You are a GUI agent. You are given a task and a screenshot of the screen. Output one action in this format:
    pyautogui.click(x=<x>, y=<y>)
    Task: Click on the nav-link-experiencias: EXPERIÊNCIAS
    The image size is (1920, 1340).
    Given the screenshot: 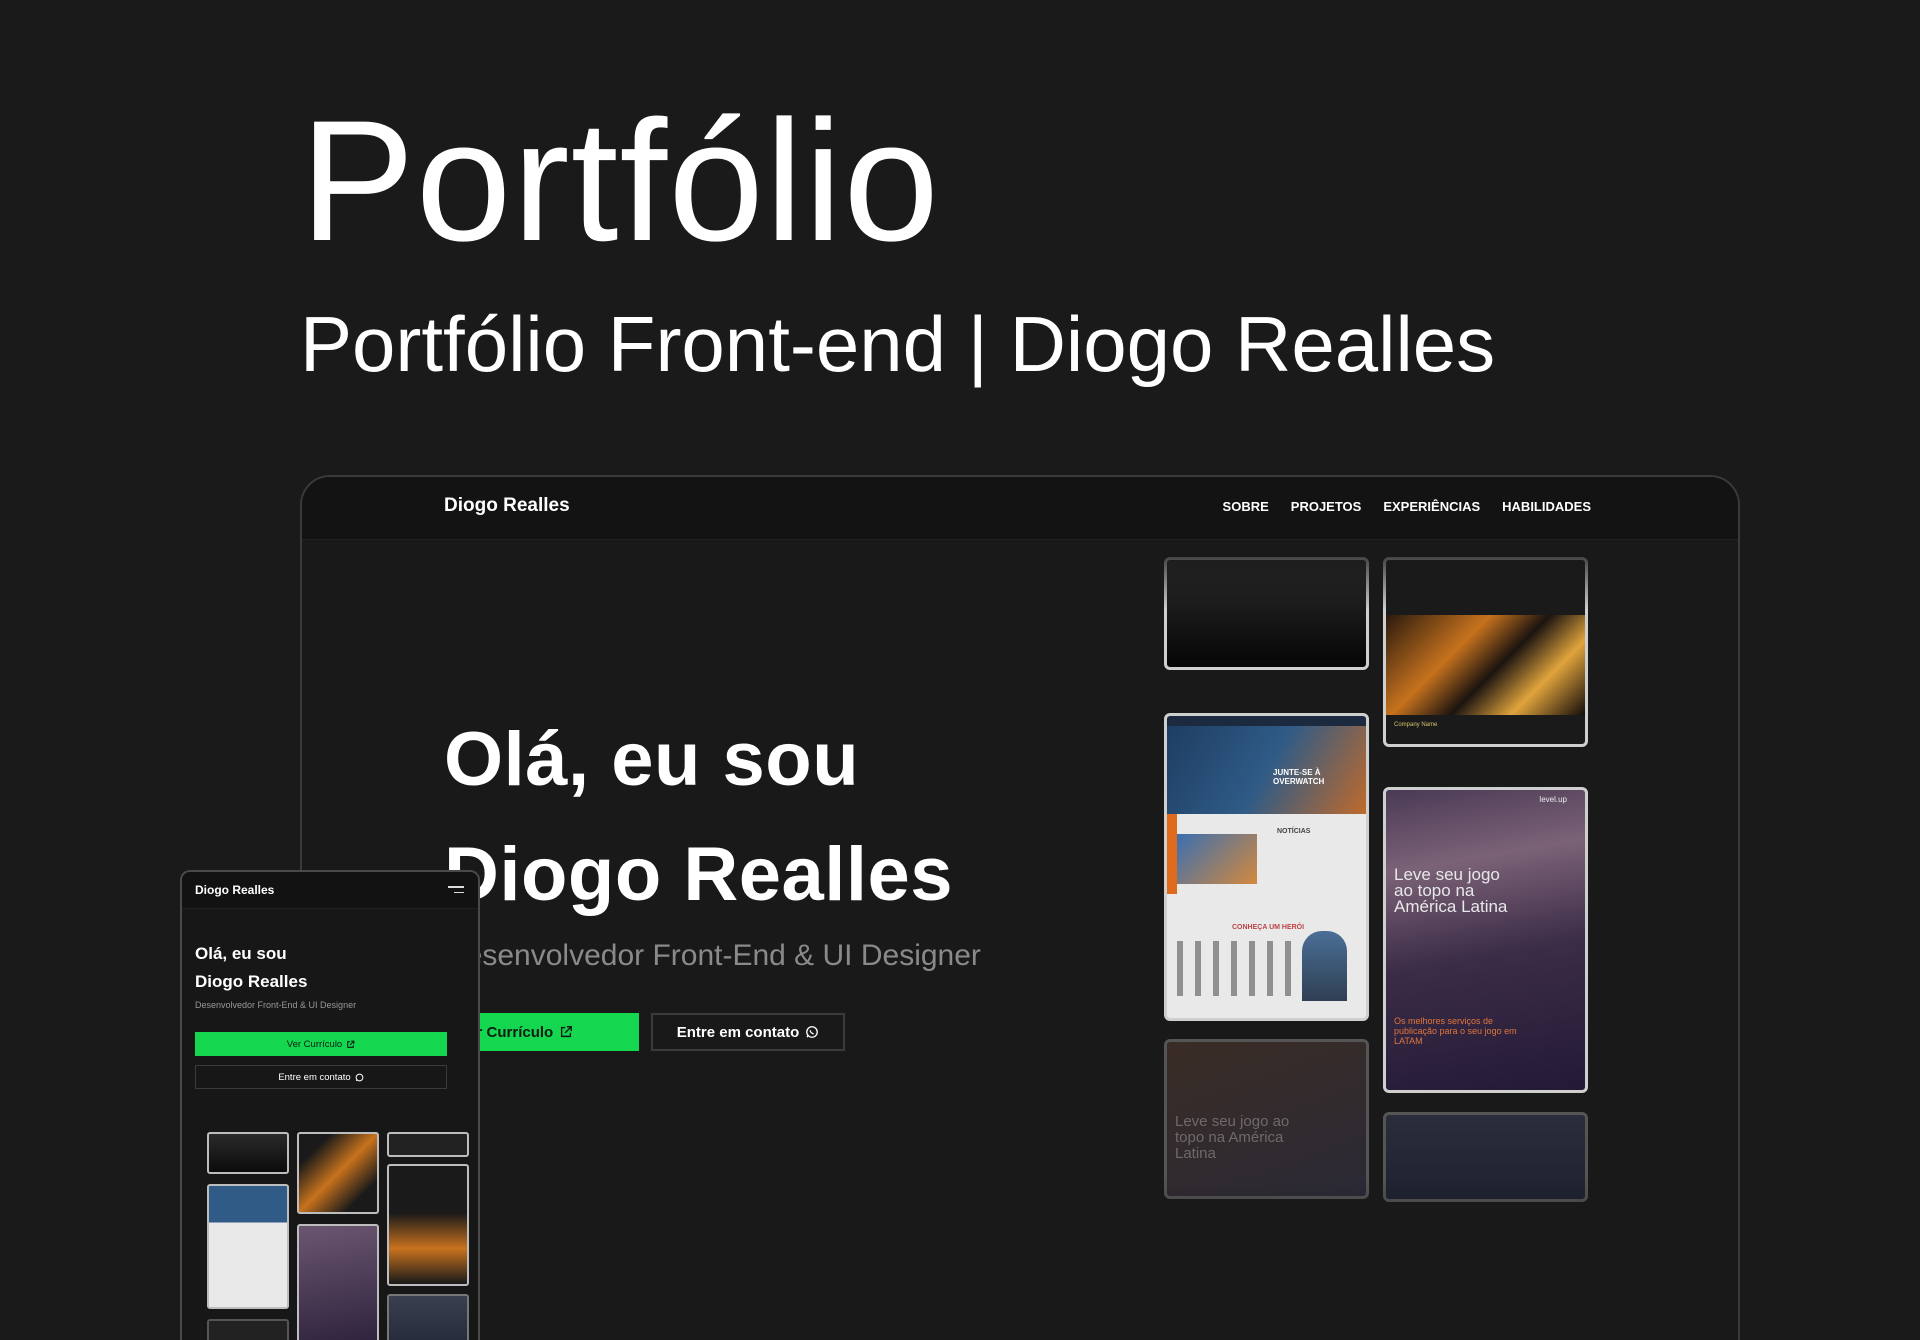 What is the action you would take?
    pyautogui.click(x=1431, y=506)
    